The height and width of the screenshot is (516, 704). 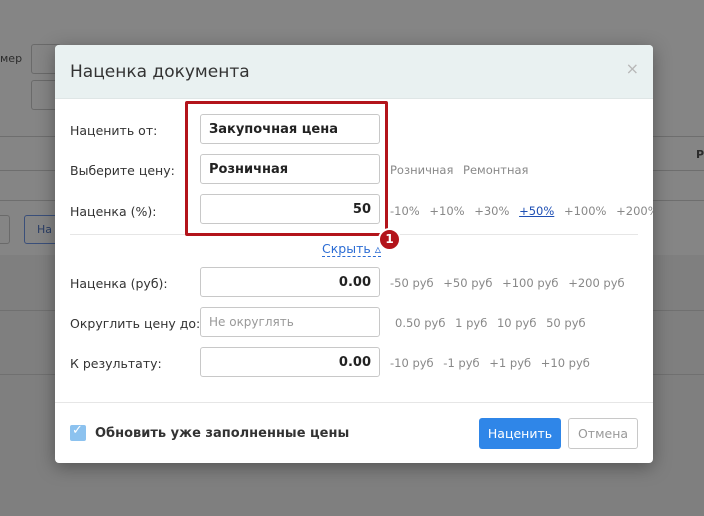 What do you see at coordinates (566, 323) in the screenshot?
I see `round-chip: 50 руб` at bounding box center [566, 323].